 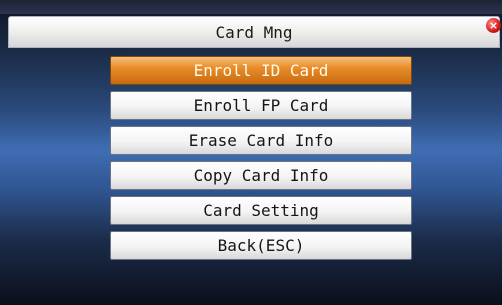 I want to click on menu-item-erase-card-info: Erase Card Info, so click(x=261, y=140).